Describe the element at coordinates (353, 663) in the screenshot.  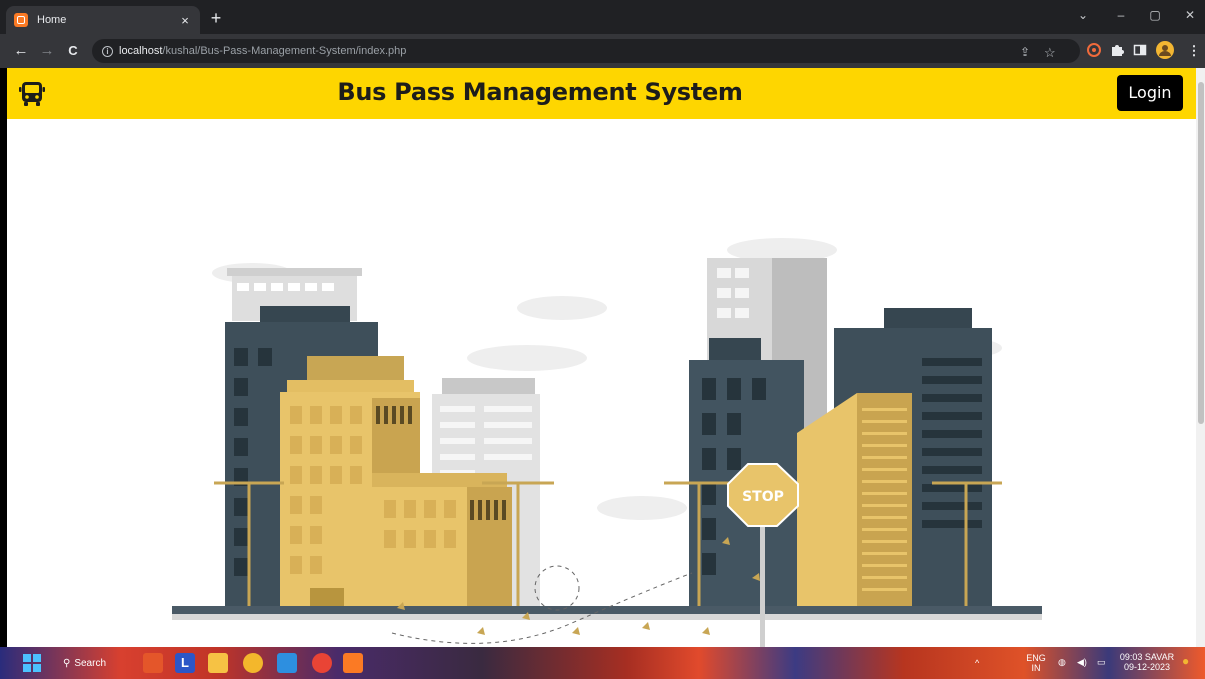
I see `xampp-icon` at that location.